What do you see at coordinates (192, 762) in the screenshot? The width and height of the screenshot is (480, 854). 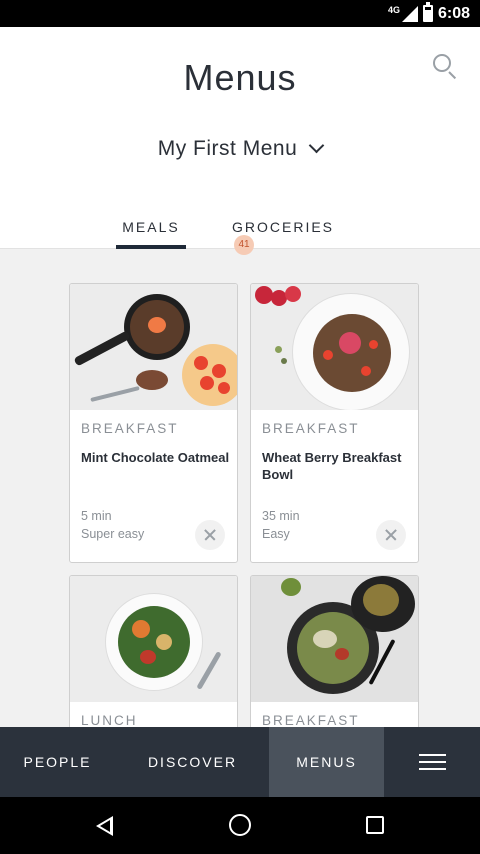 I see `nav-discover: DISCOVER` at bounding box center [192, 762].